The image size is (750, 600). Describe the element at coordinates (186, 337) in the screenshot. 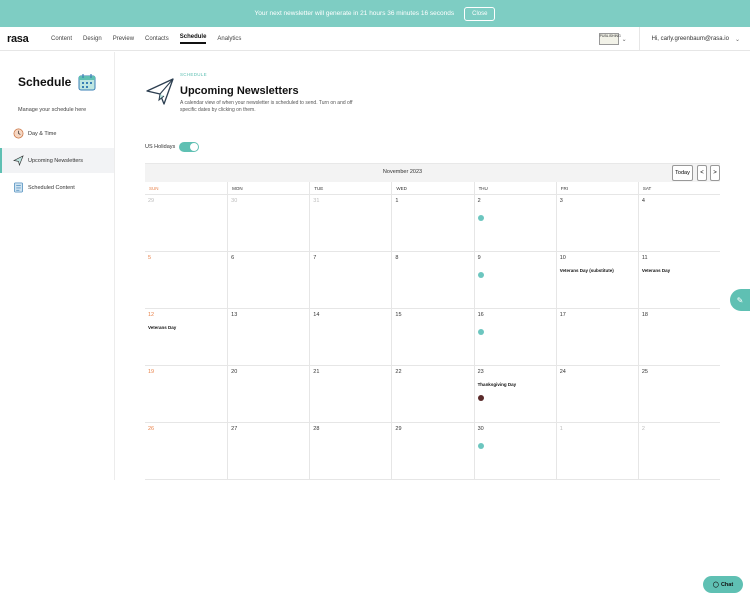

I see `calendar-day-cell: 12 Veterans Day` at that location.